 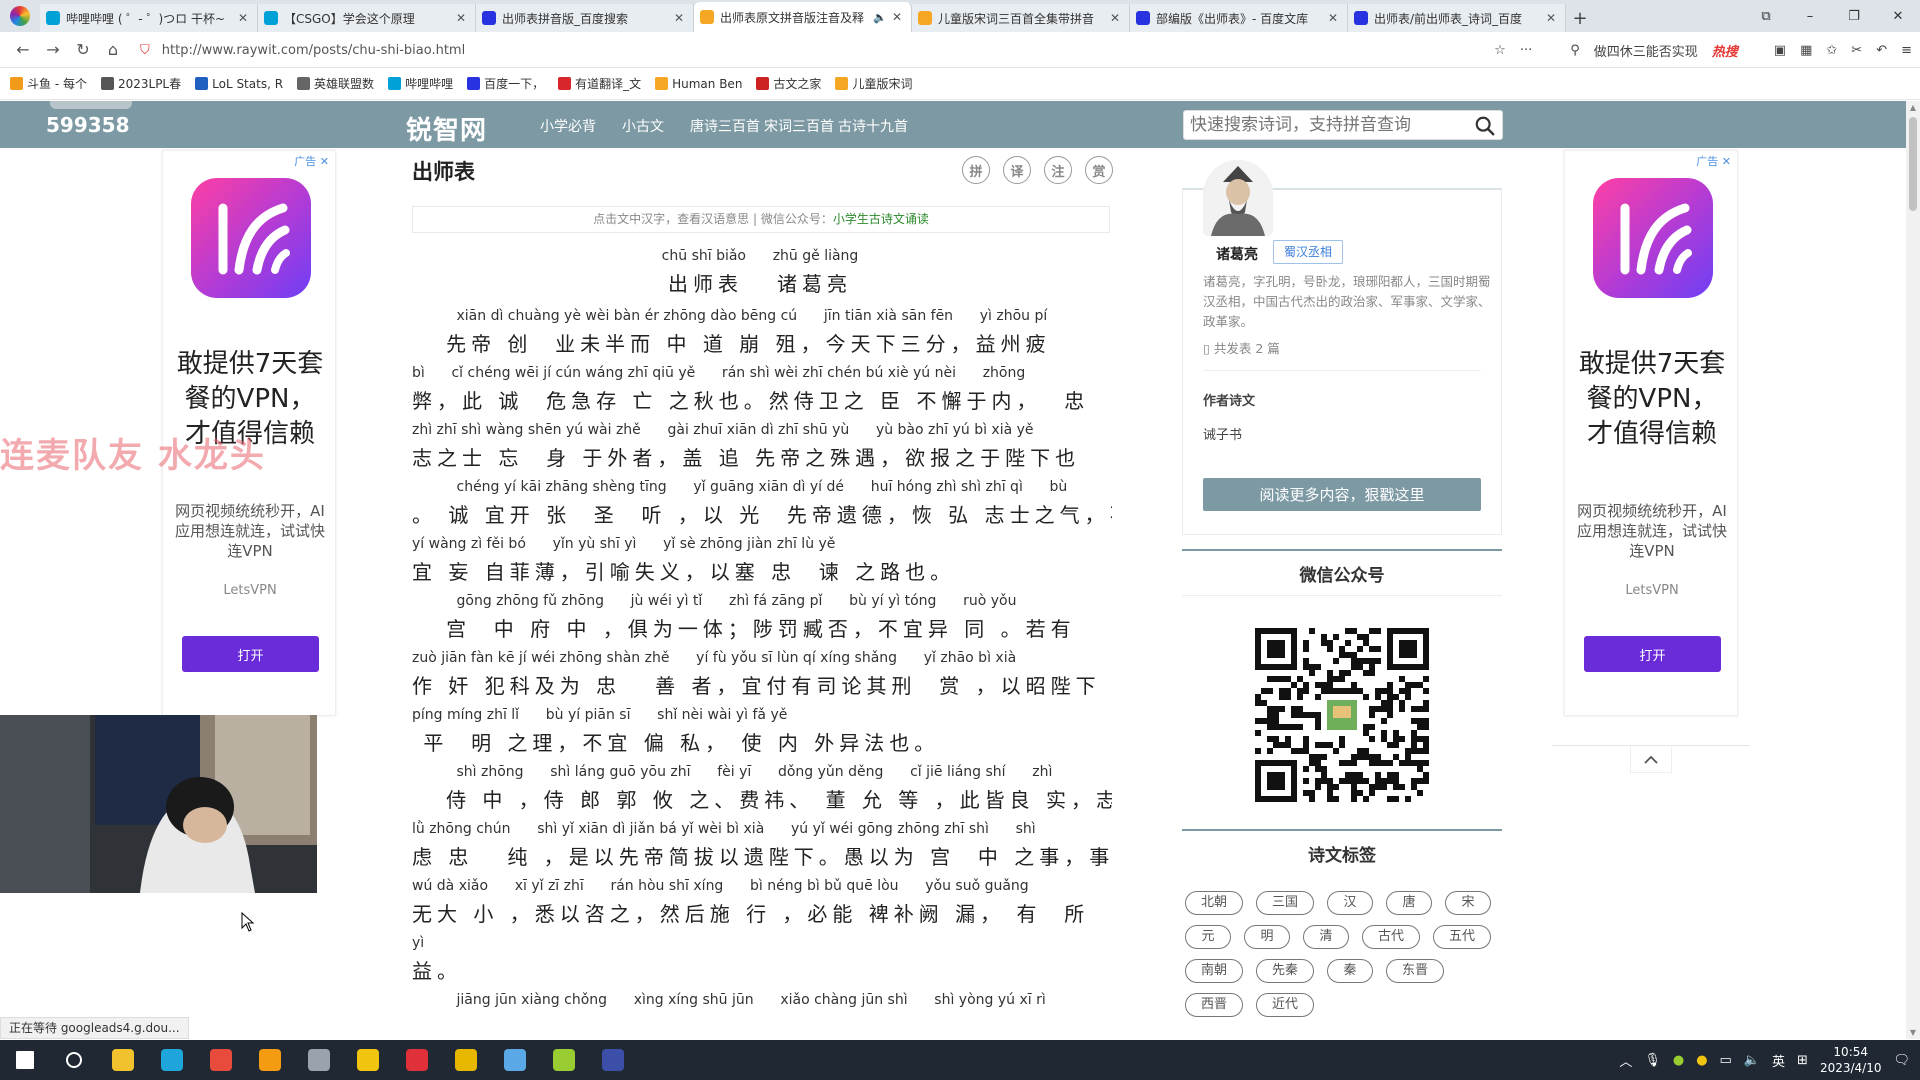 What do you see at coordinates (1898, 16) in the screenshot?
I see `close-window-button: ✕` at bounding box center [1898, 16].